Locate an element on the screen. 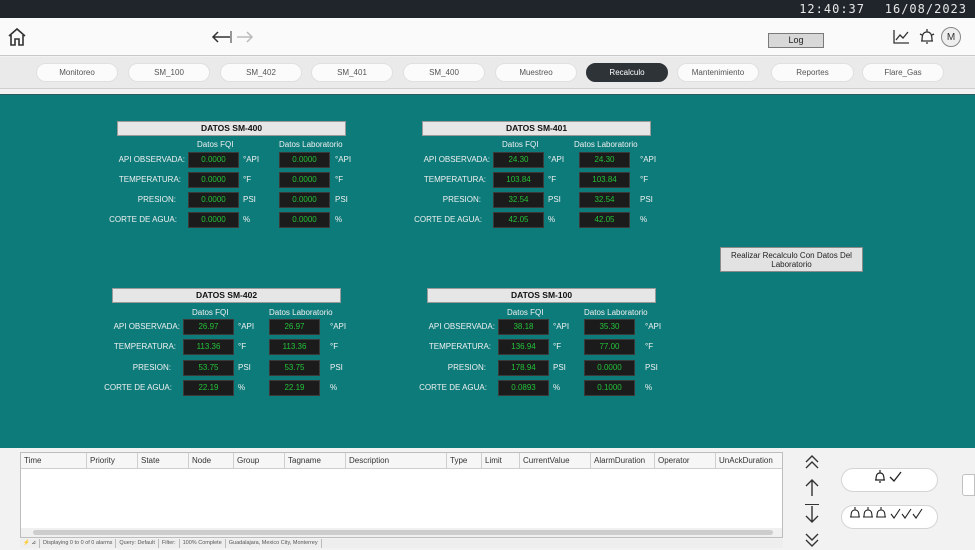 Image resolution: width=975 pixels, height=550 pixels. tab-muestreo: Muestreo is located at coordinates (536, 72).